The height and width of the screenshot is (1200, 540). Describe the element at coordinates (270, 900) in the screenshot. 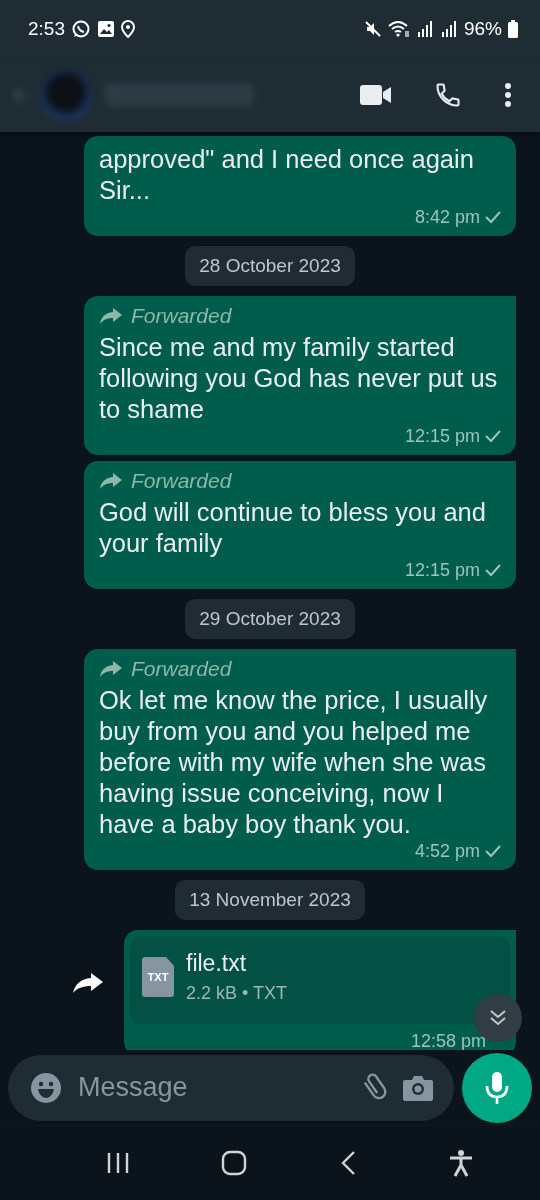

I see `date-chip: 13 November 2023` at that location.